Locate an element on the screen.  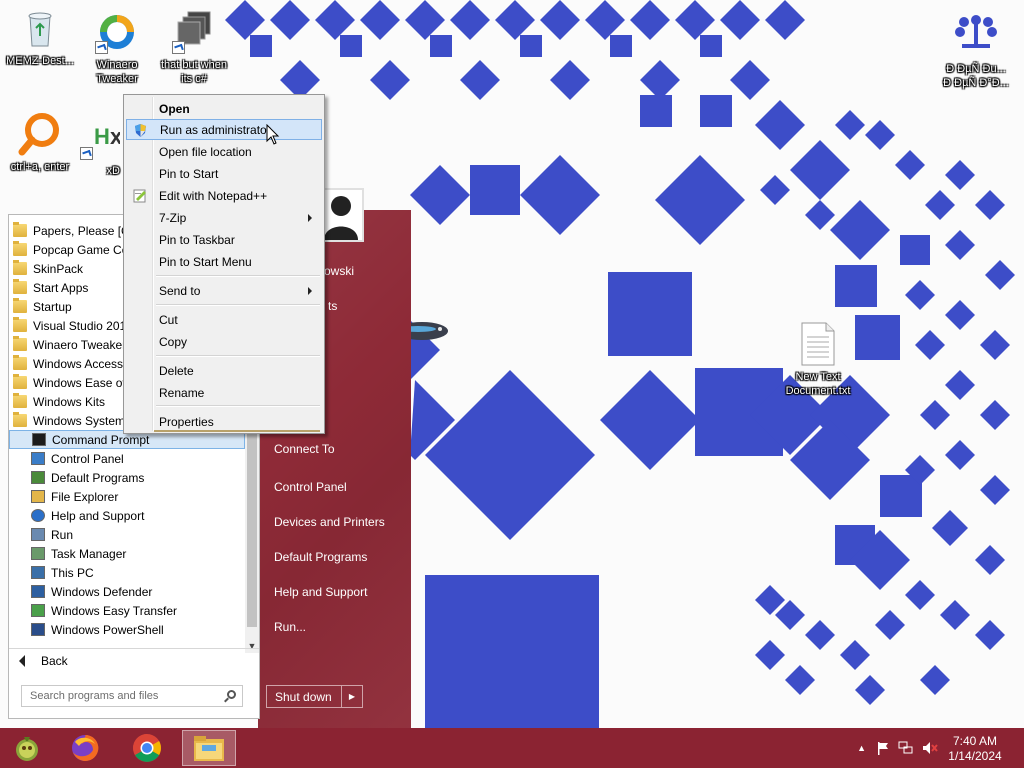
context-menu-pin-to-start: Pin to Start is located at coordinates (224, 173).